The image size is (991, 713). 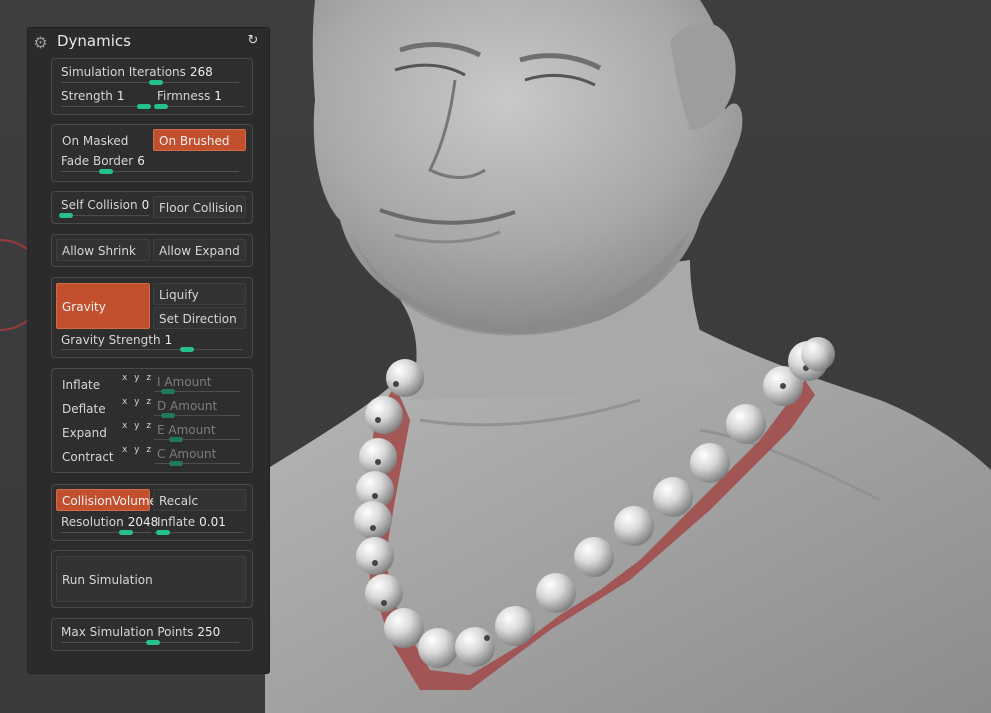 I want to click on inflate-volume-value: 0.01, so click(x=212, y=522).